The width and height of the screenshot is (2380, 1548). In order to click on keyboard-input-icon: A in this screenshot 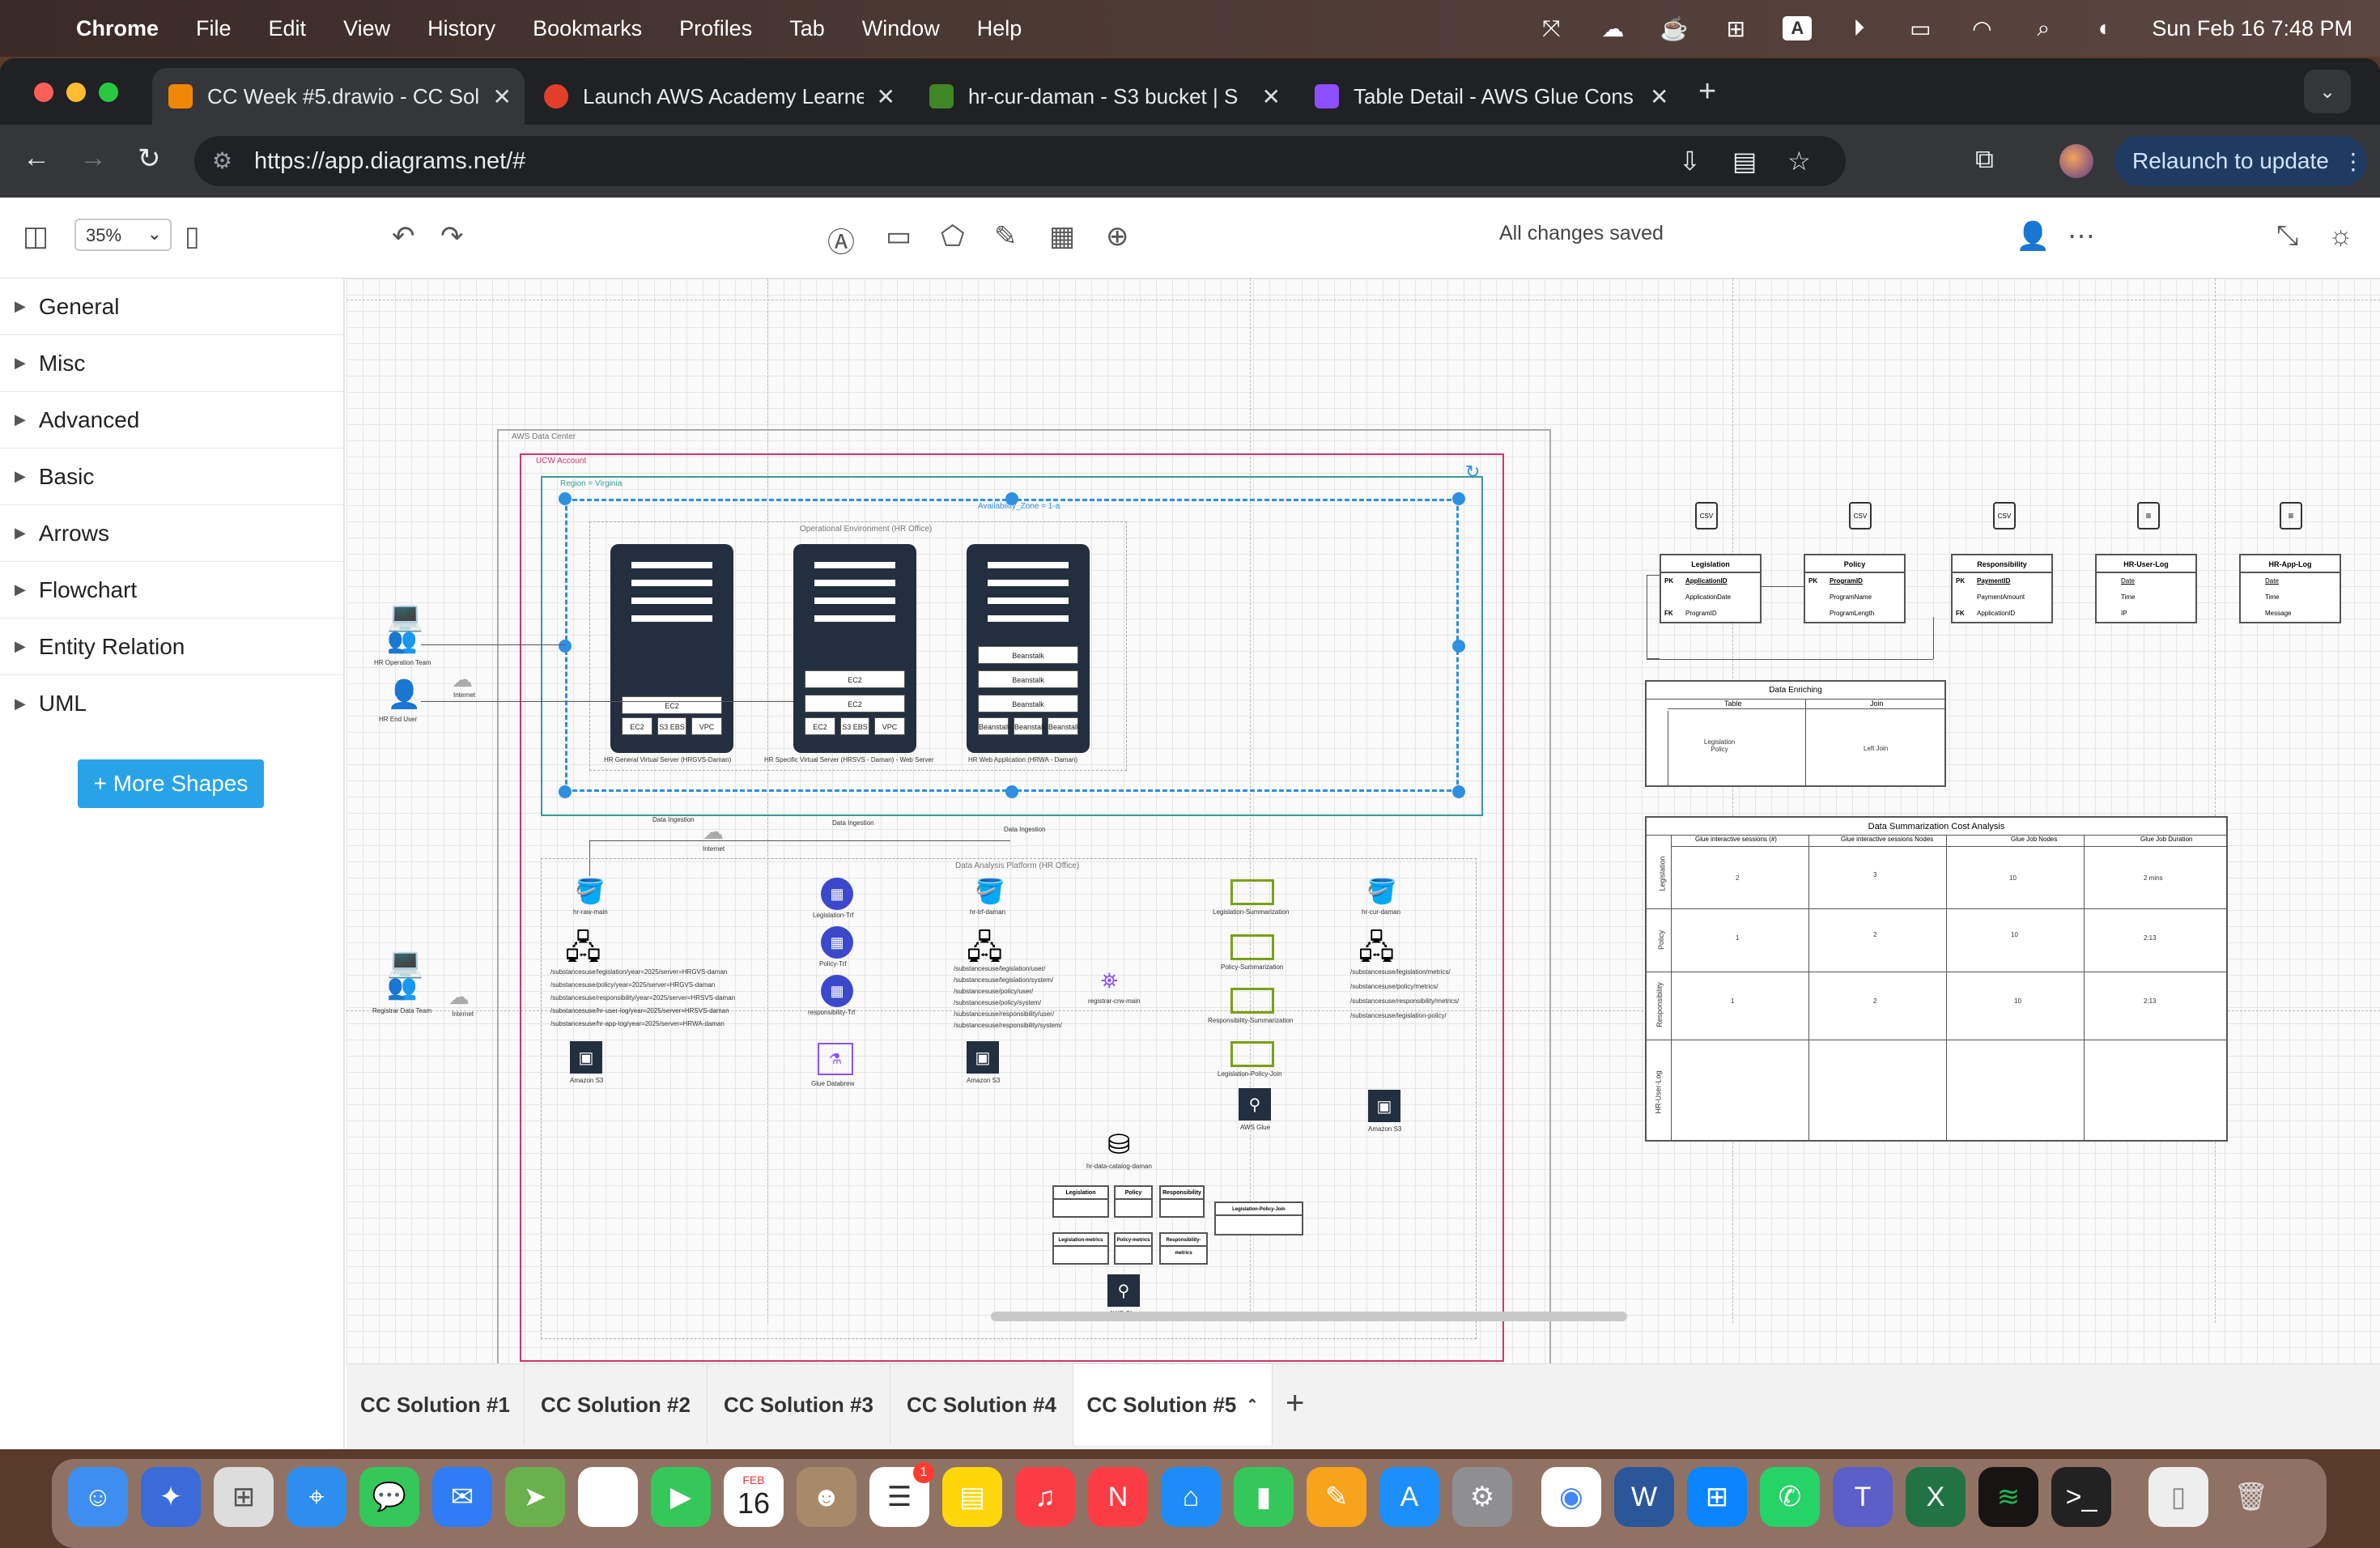, I will do `click(1798, 28)`.